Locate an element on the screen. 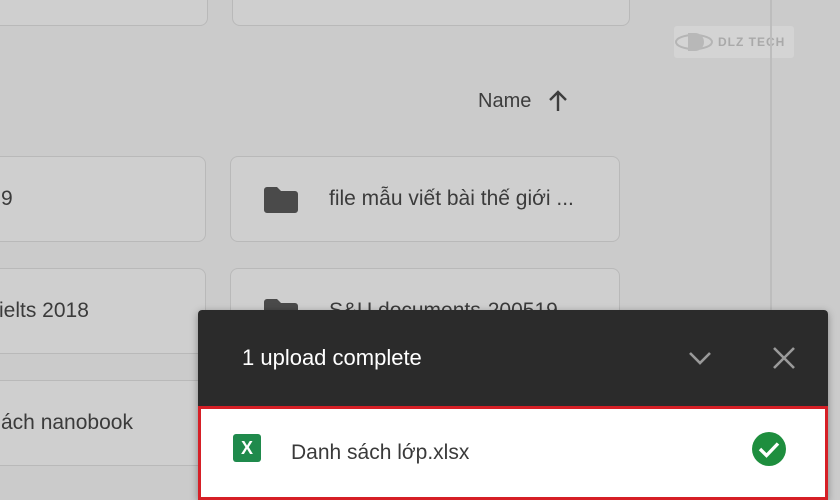 The width and height of the screenshot is (840, 500). folder-card: ách nanobook is located at coordinates (103, 423).